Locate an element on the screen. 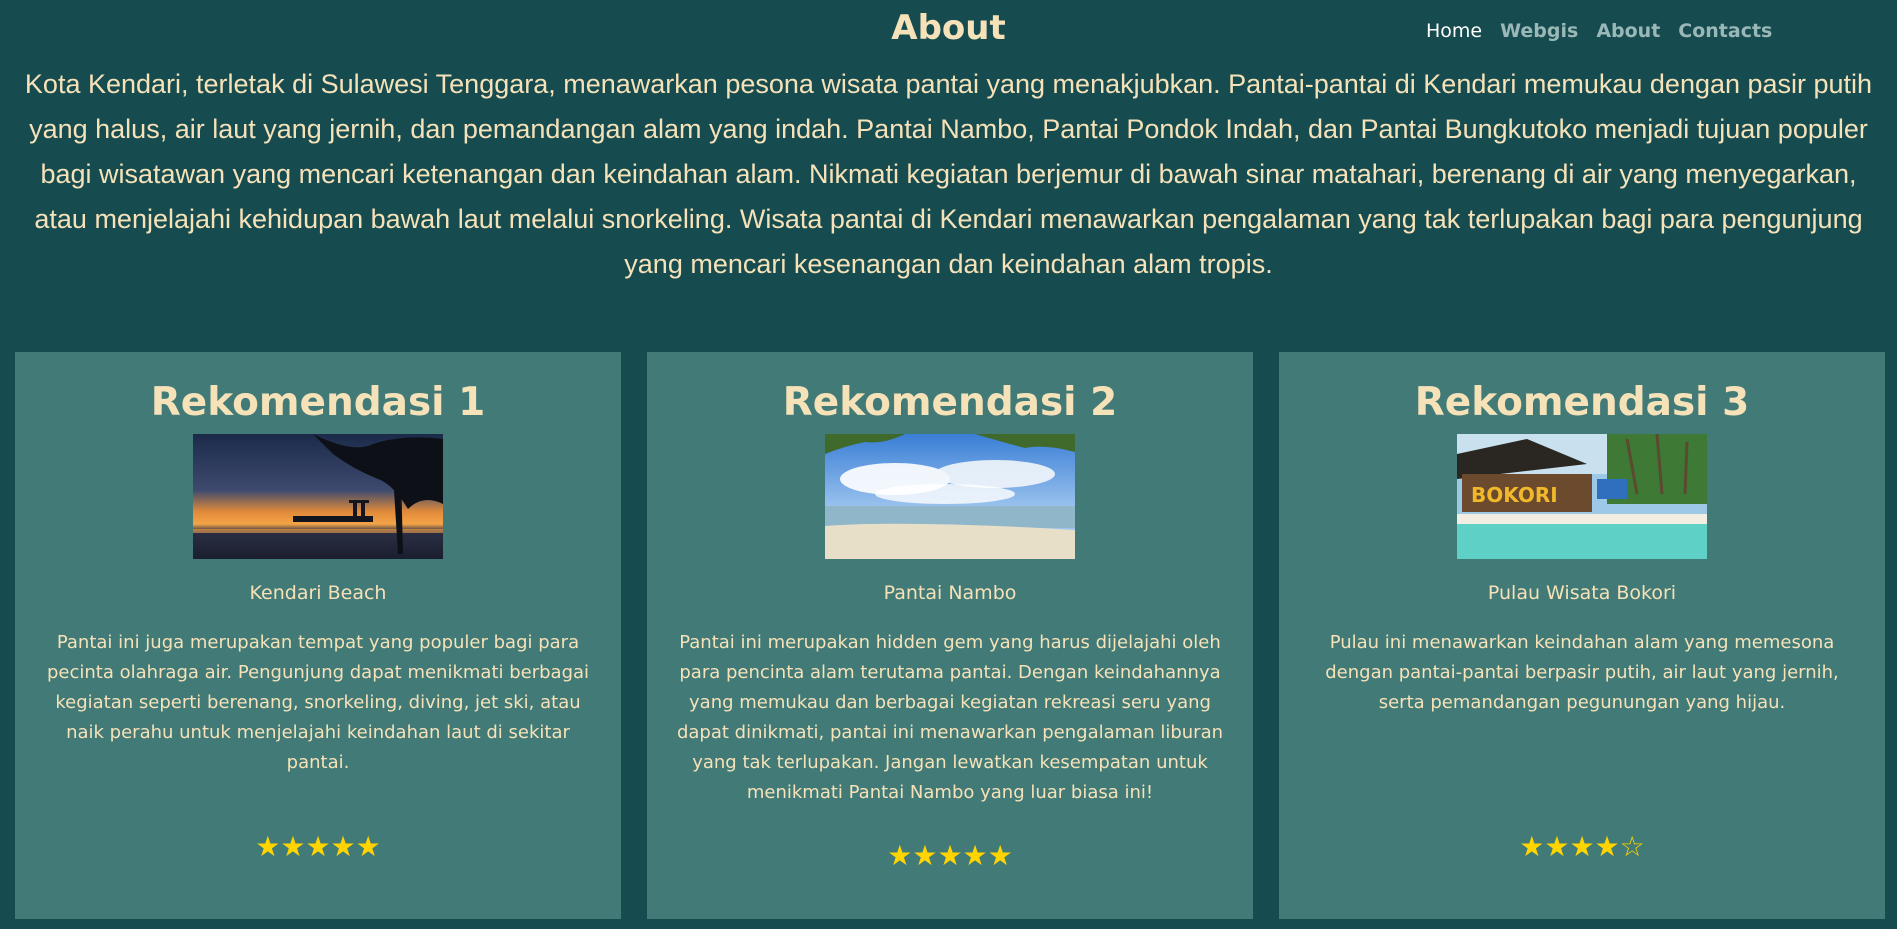 Image resolution: width=1897 pixels, height=929 pixels. nav-contacts-link: Contacts is located at coordinates (1725, 31).